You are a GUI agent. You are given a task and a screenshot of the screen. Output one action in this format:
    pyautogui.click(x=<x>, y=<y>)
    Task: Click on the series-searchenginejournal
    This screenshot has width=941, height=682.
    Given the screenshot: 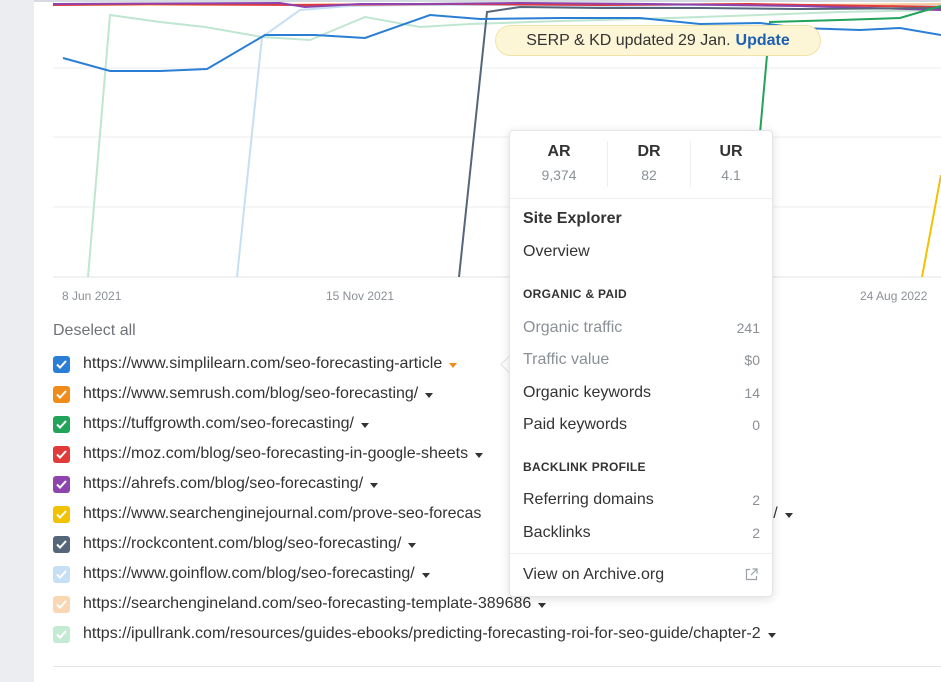 What is the action you would take?
    pyautogui.click(x=931, y=226)
    